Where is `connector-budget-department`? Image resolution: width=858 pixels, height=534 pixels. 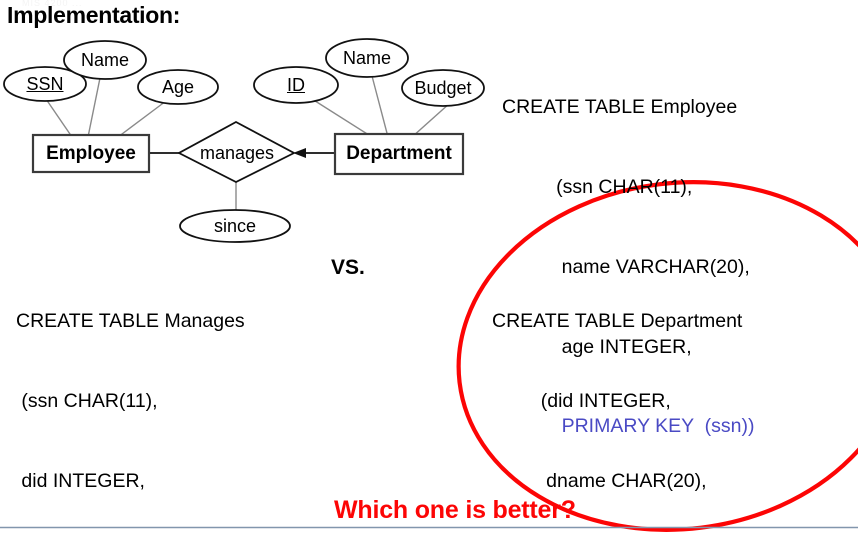 connector-budget-department is located at coordinates (431, 120).